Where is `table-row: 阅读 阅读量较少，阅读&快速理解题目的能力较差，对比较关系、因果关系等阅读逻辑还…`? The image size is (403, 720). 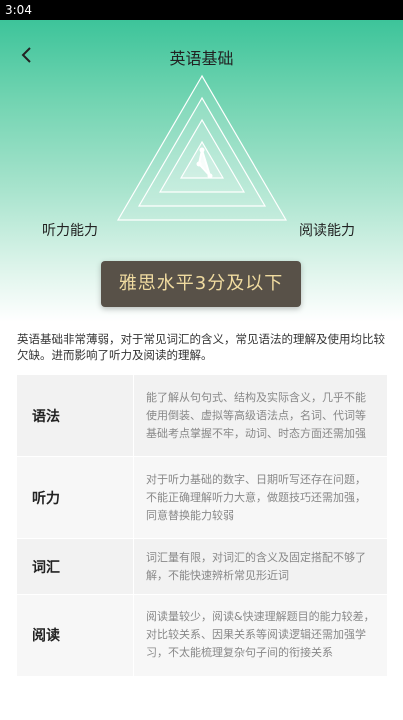 table-row: 阅读 阅读量较少，阅读&快速理解题目的能力较差，对比较关系、因果关系等阅读逻辑还… is located at coordinates (202, 636).